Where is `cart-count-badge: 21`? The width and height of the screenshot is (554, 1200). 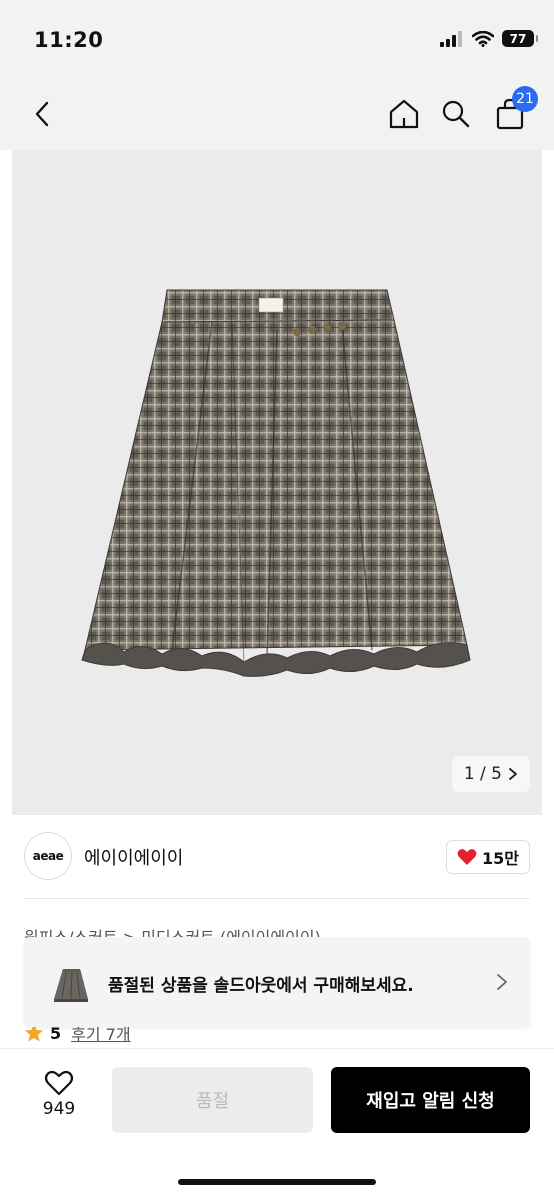 cart-count-badge: 21 is located at coordinates (525, 99).